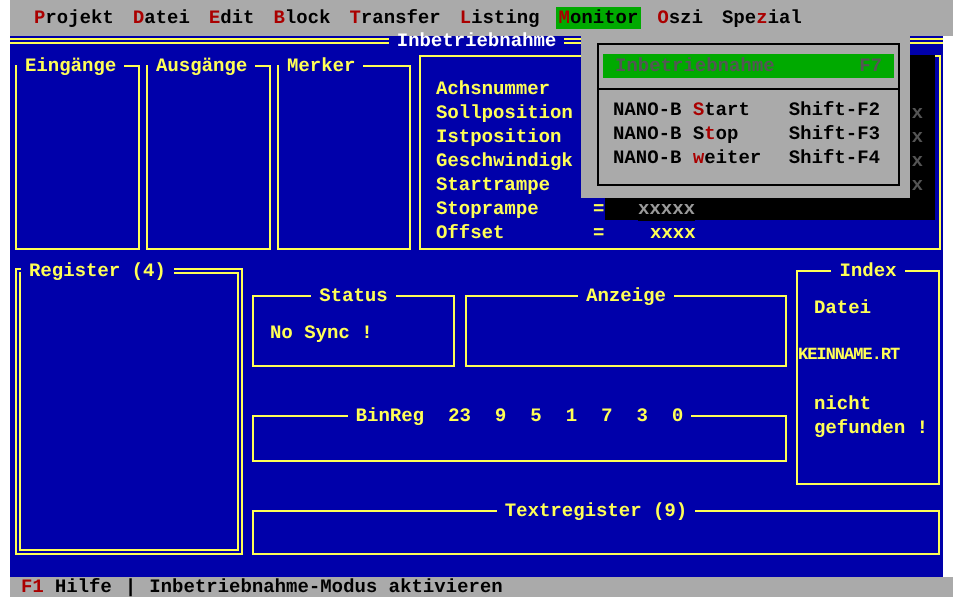 This screenshot has height=597, width=953. Describe the element at coordinates (505, 113) in the screenshot. I see `axis-label: Sollposition` at that location.